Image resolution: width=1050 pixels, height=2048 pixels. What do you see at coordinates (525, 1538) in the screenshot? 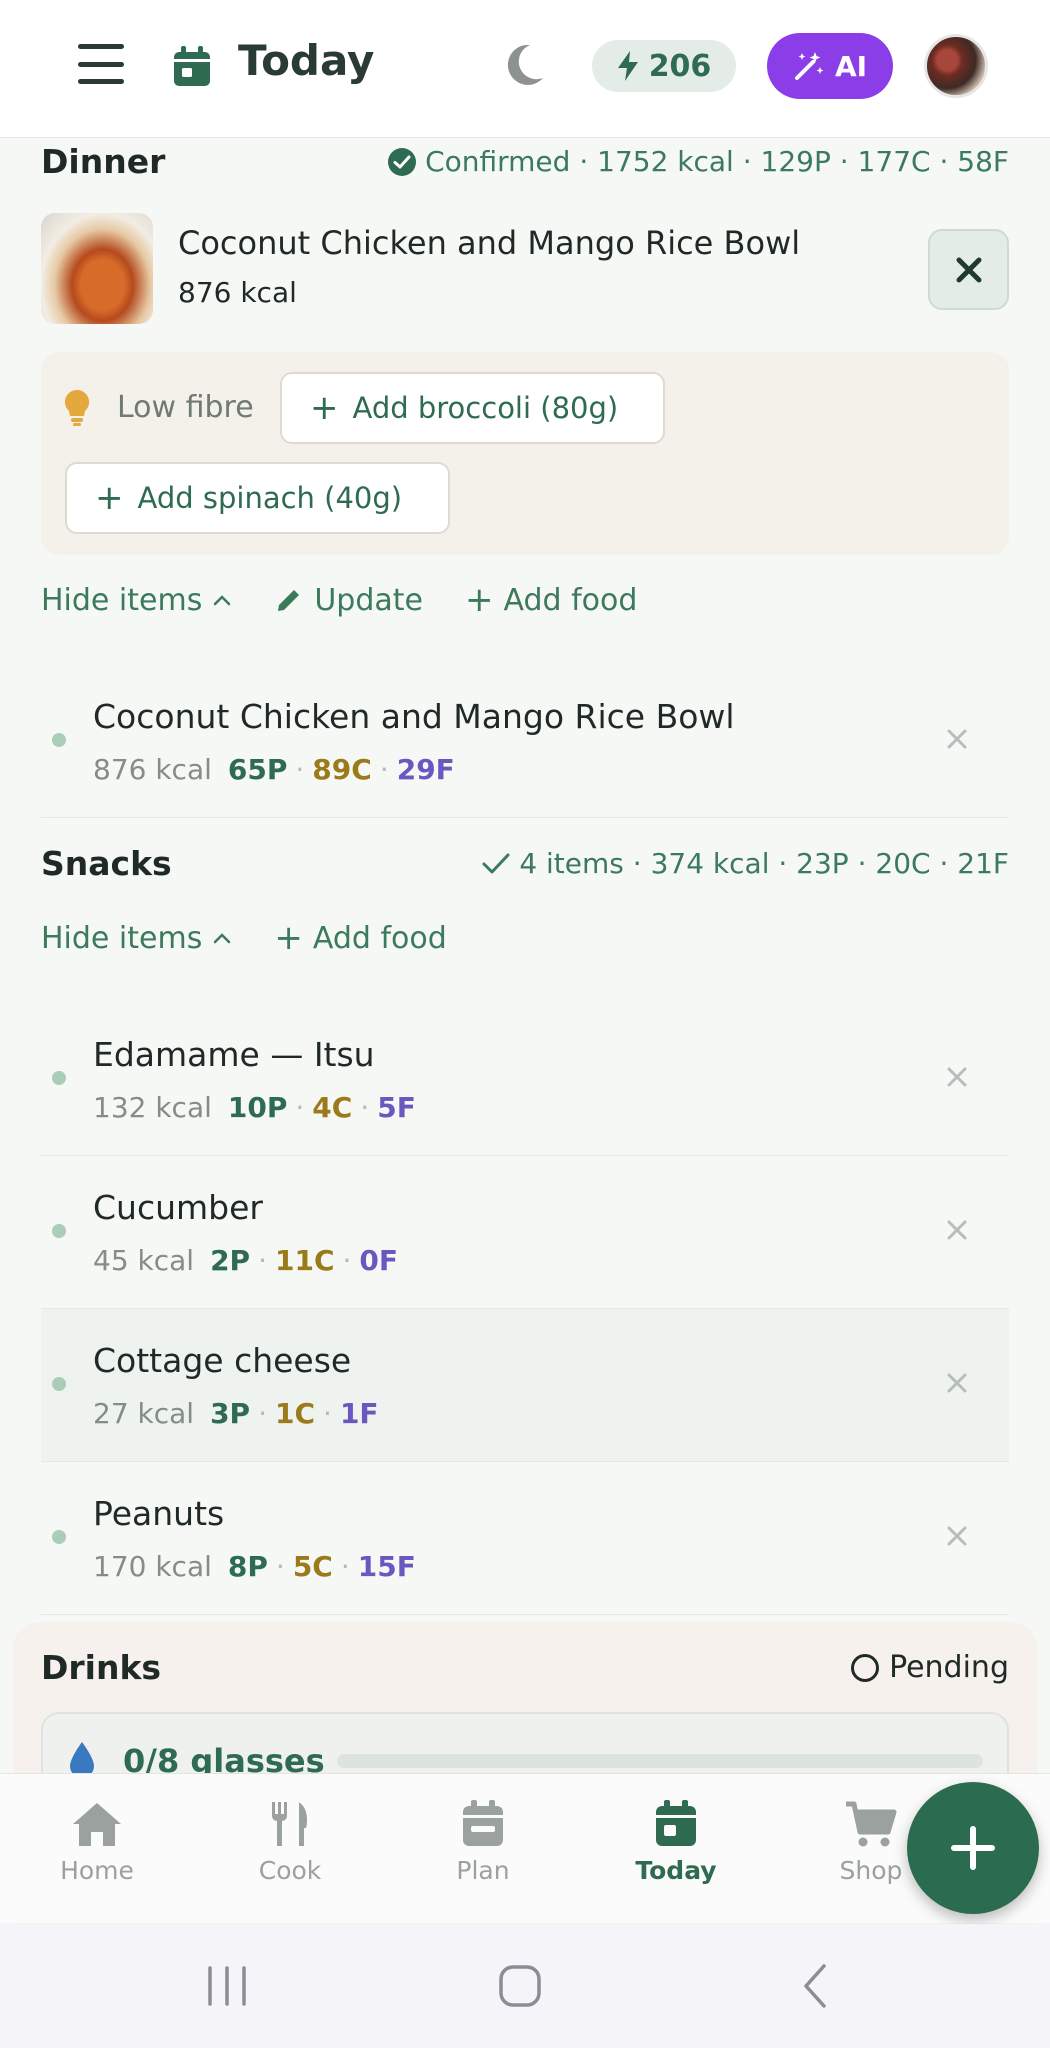
I see `food-row: Peanuts 170 kcal 8P · 5C · 15F` at bounding box center [525, 1538].